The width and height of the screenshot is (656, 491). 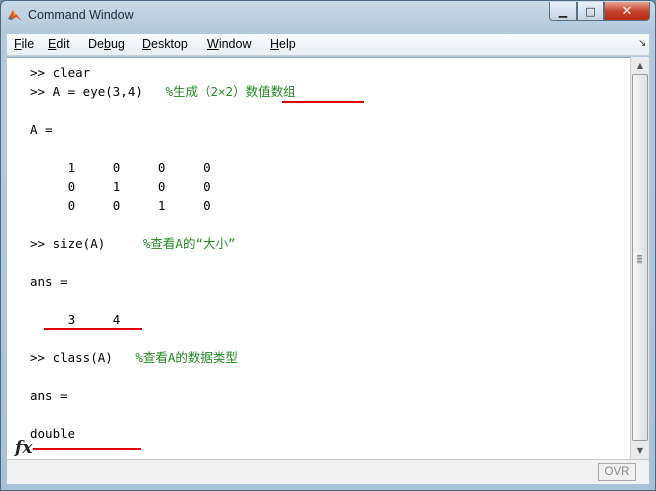 What do you see at coordinates (642, 43) in the screenshot?
I see `undock-icon: ↘` at bounding box center [642, 43].